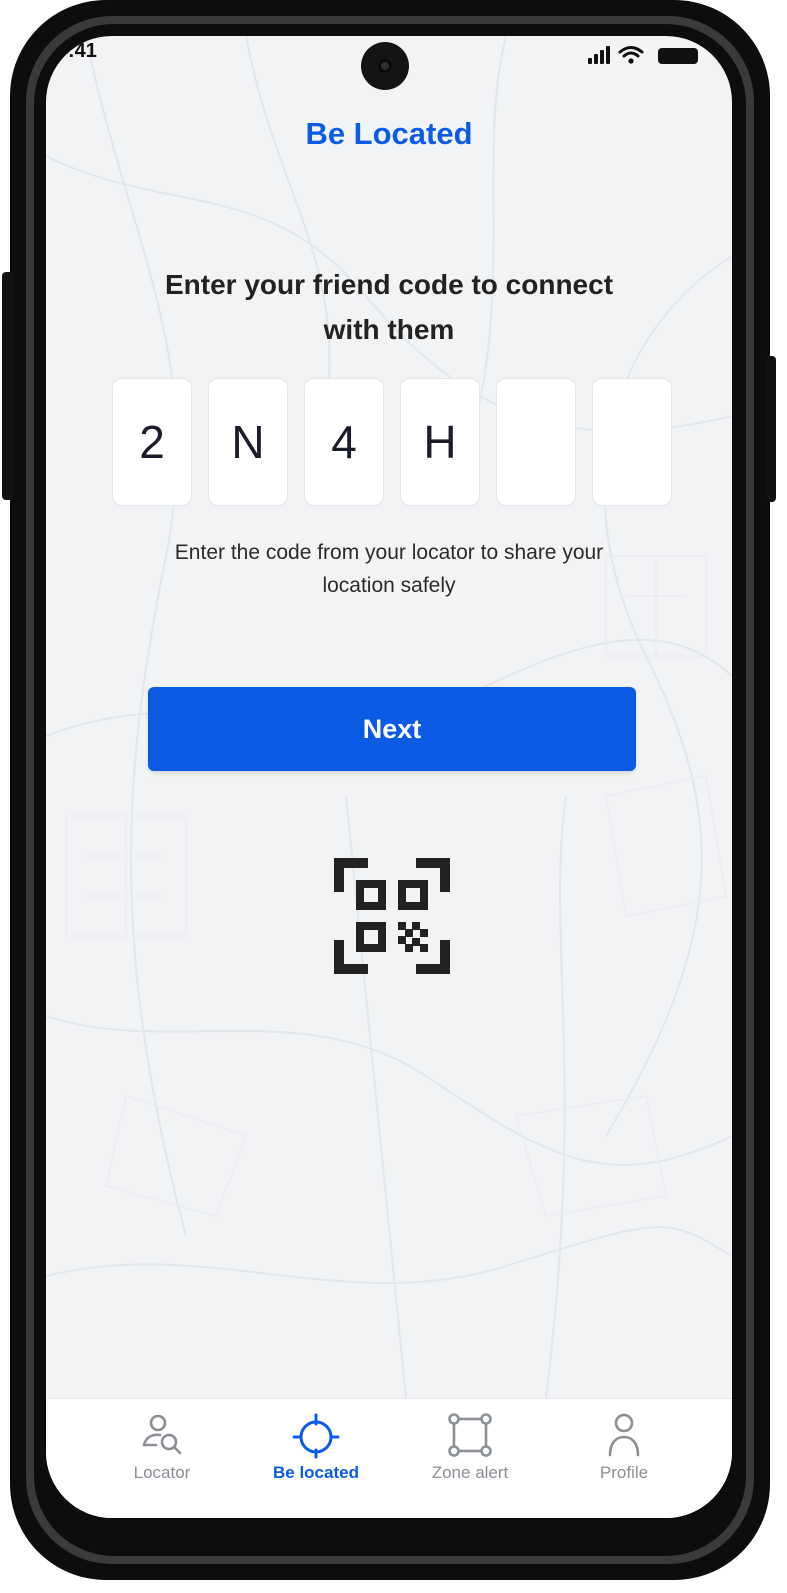 This screenshot has height=1593, width=787. I want to click on nav-label-zone-alert: Zone alert, so click(470, 1472).